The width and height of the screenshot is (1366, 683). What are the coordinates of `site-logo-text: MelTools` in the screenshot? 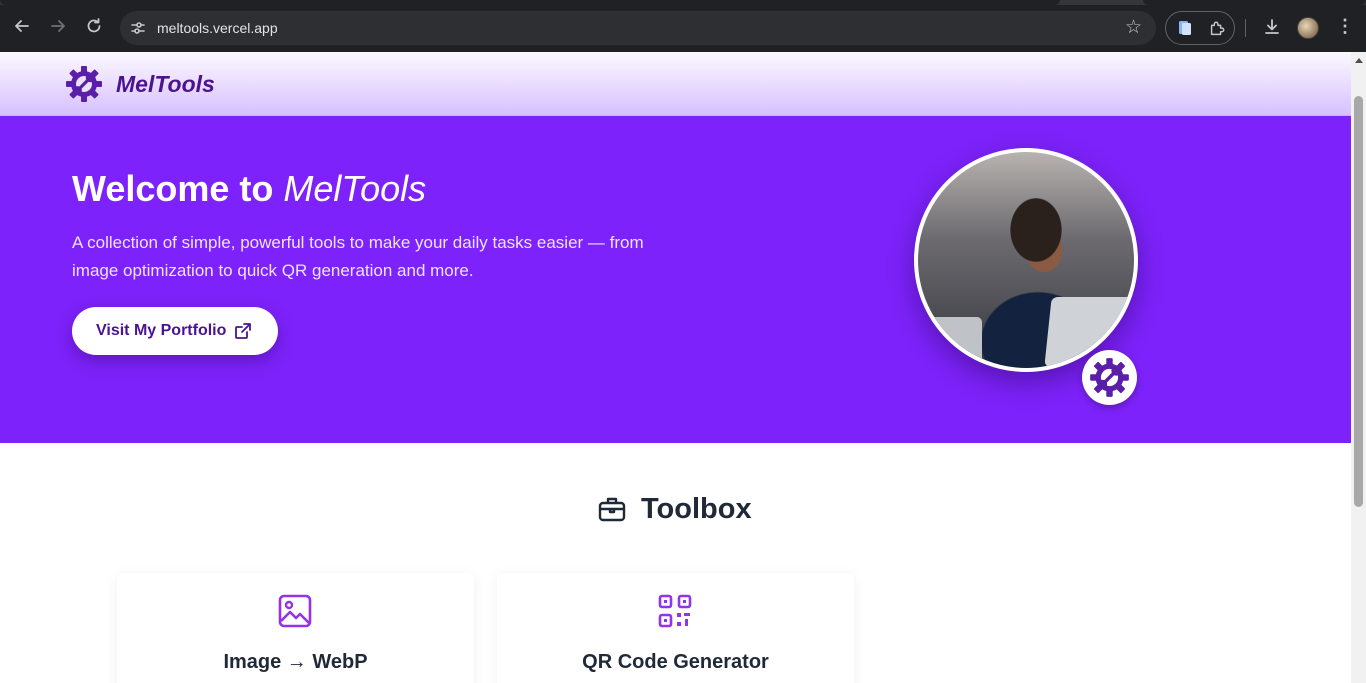 It's located at (165, 84).